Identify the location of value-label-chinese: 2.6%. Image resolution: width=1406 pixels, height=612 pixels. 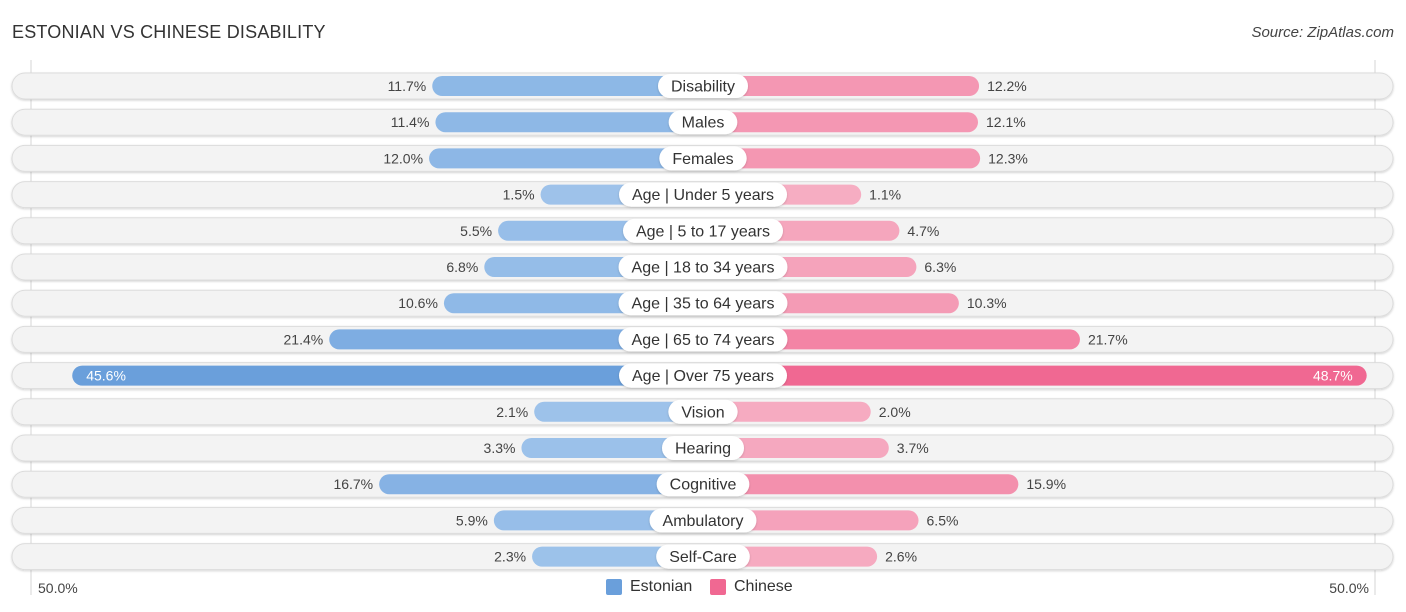
(901, 557).